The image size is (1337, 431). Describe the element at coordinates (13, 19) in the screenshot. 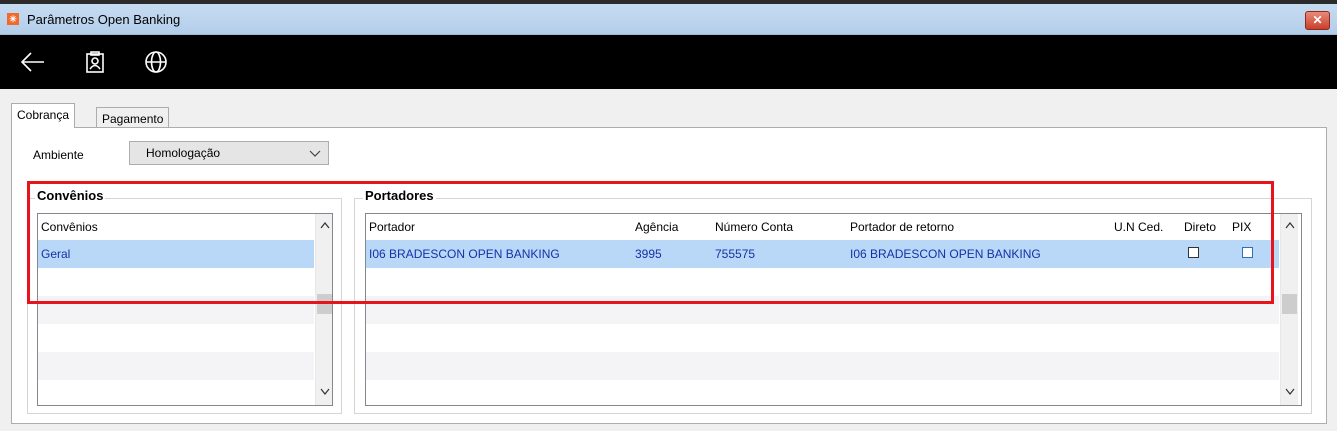

I see `app-icon: ✳` at that location.